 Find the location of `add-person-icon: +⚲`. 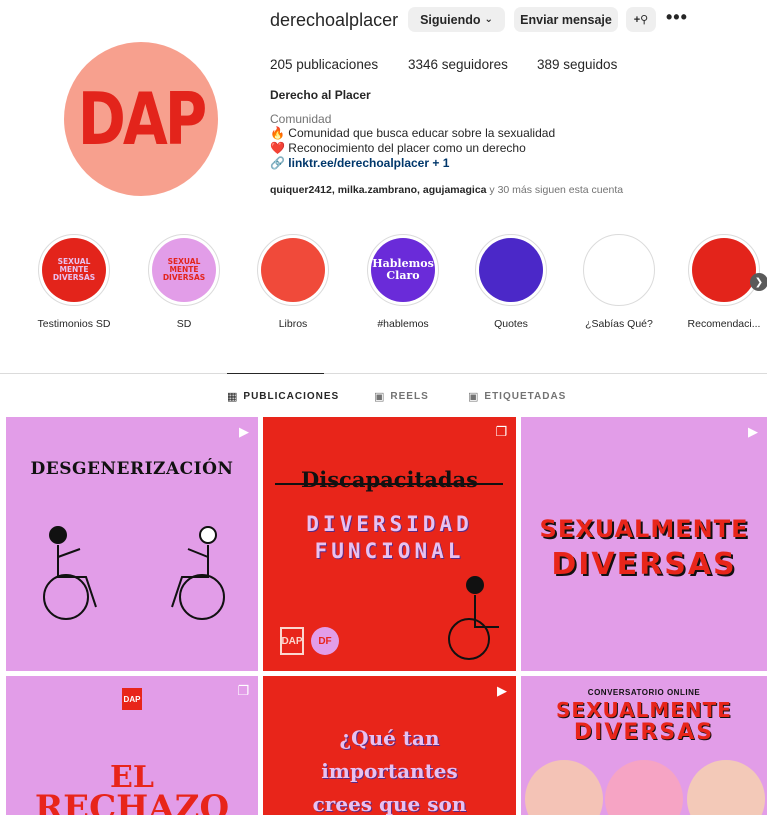

add-person-icon: +⚲ is located at coordinates (641, 20).